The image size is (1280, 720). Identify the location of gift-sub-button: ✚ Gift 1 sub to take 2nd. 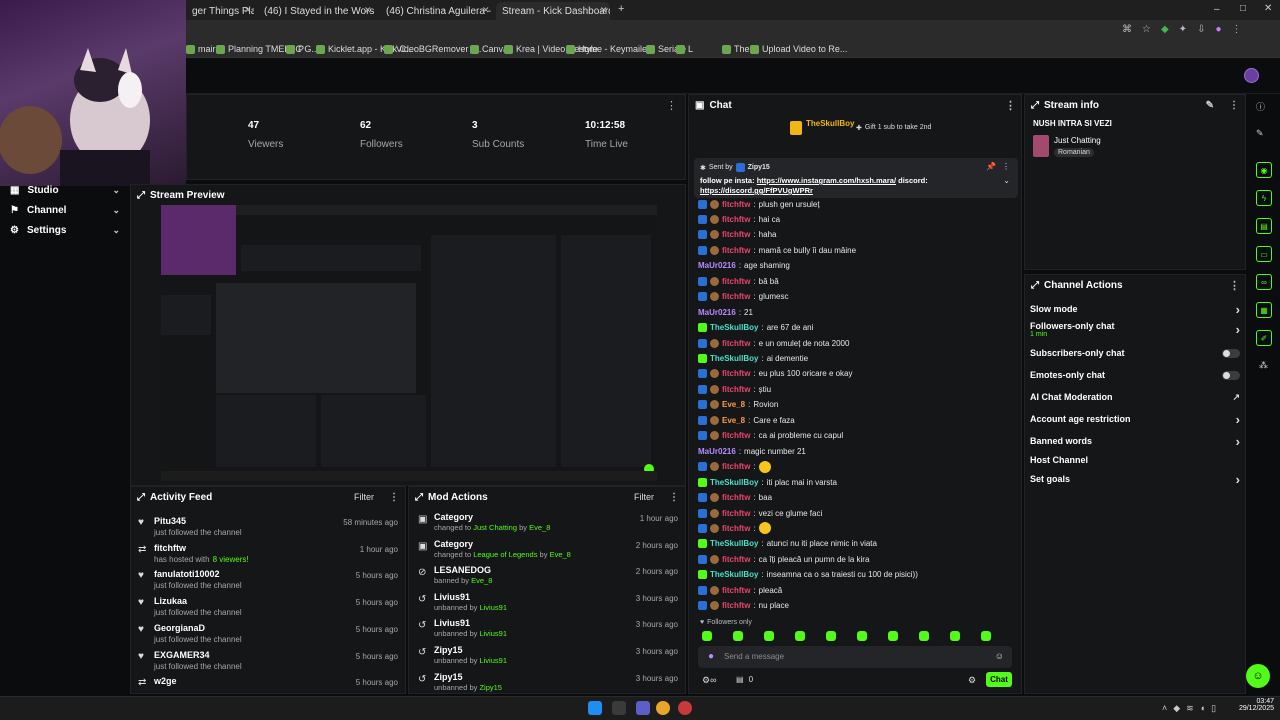
(893, 128).